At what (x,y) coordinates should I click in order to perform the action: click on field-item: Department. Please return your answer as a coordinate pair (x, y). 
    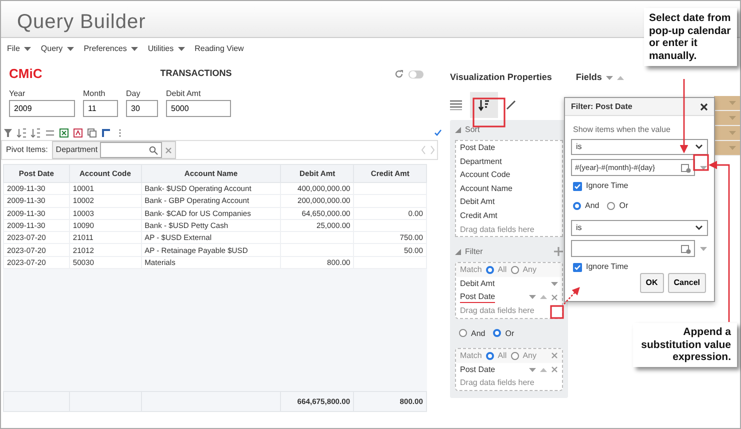
    Looking at the image, I should click on (481, 161).